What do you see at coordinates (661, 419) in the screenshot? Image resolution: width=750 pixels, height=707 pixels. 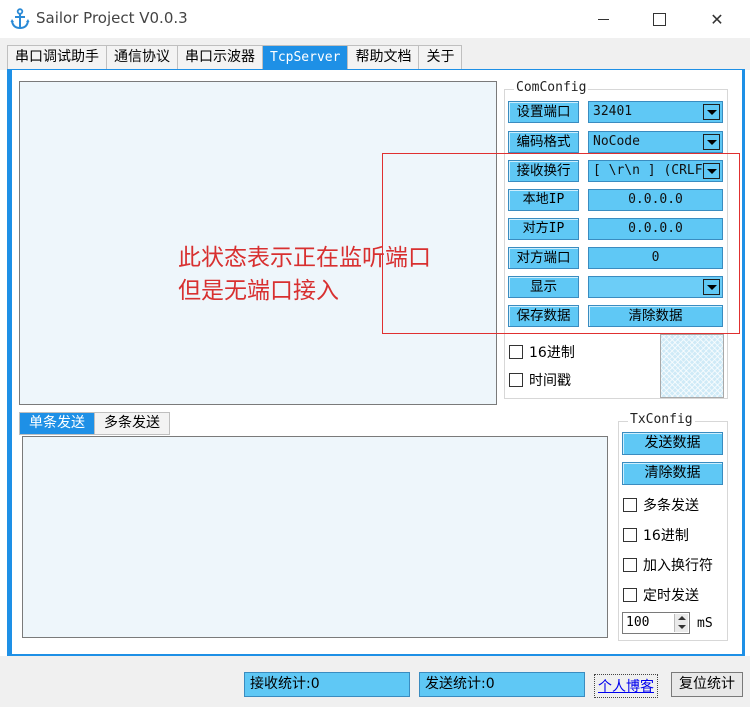 I see `txconfig-label: TxConfig` at bounding box center [661, 419].